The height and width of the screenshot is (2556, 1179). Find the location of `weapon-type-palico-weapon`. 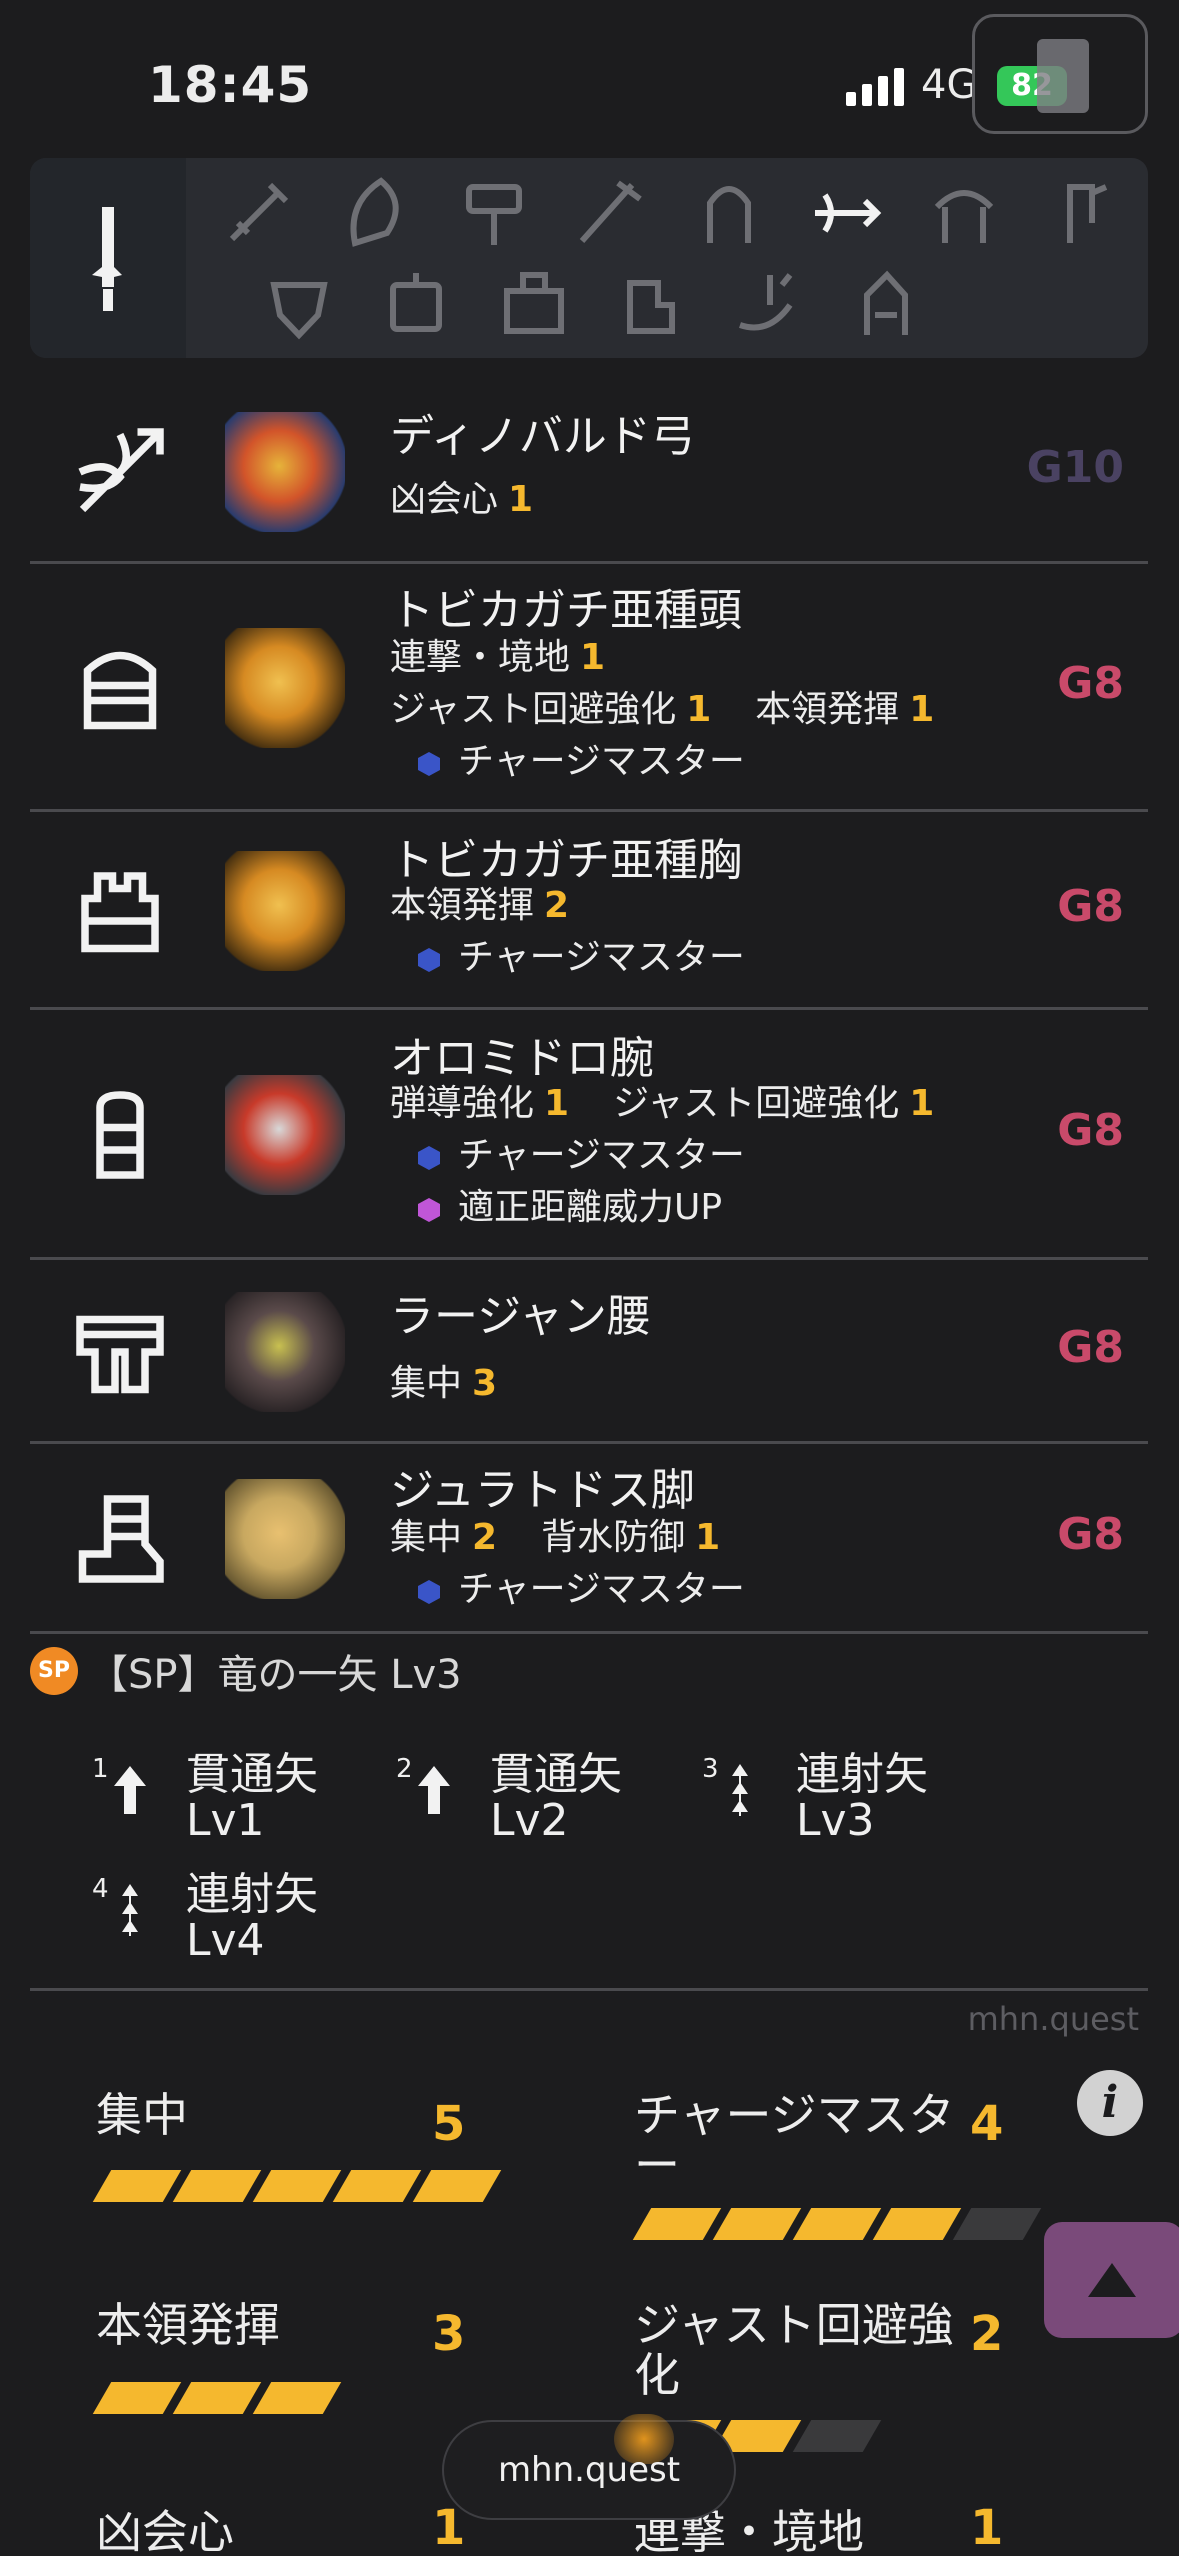

weapon-type-palico-weapon is located at coordinates (887, 304).